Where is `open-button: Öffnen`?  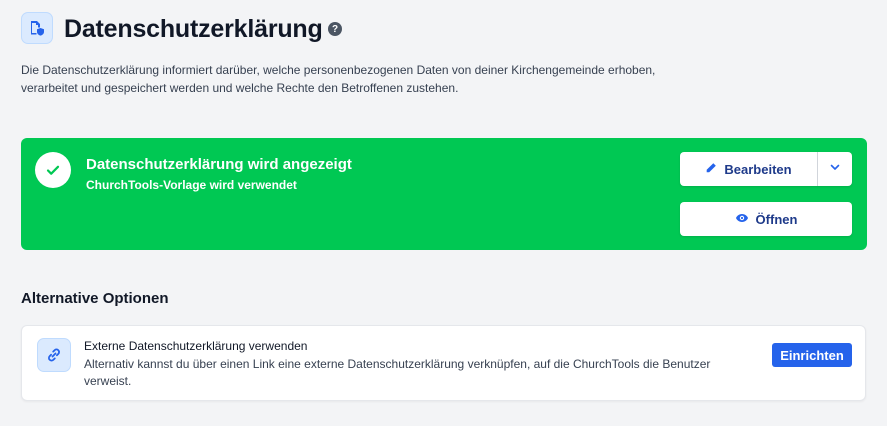 open-button: Öffnen is located at coordinates (766, 219).